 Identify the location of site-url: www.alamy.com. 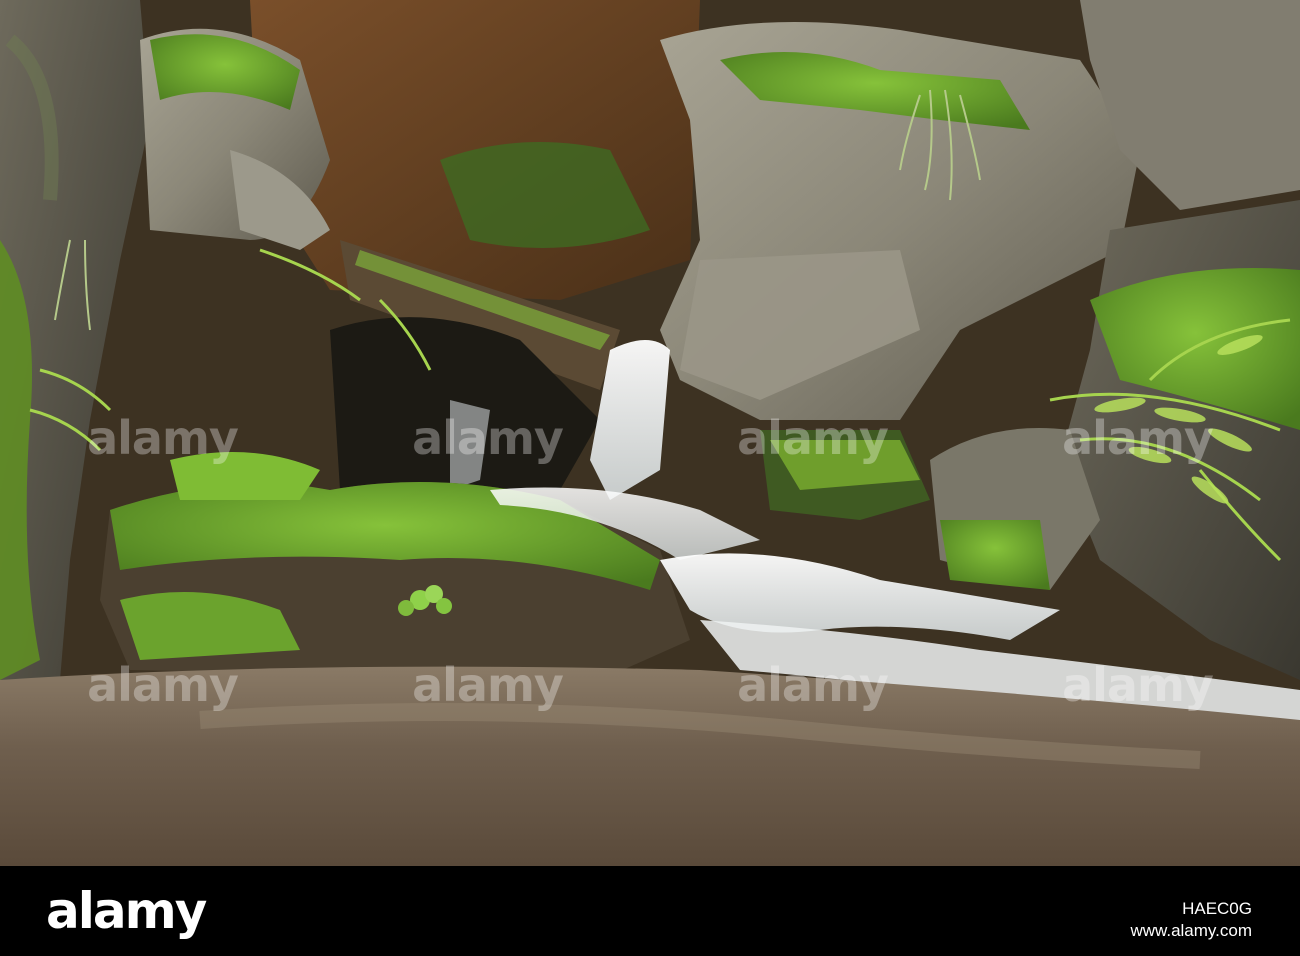
(1191, 930).